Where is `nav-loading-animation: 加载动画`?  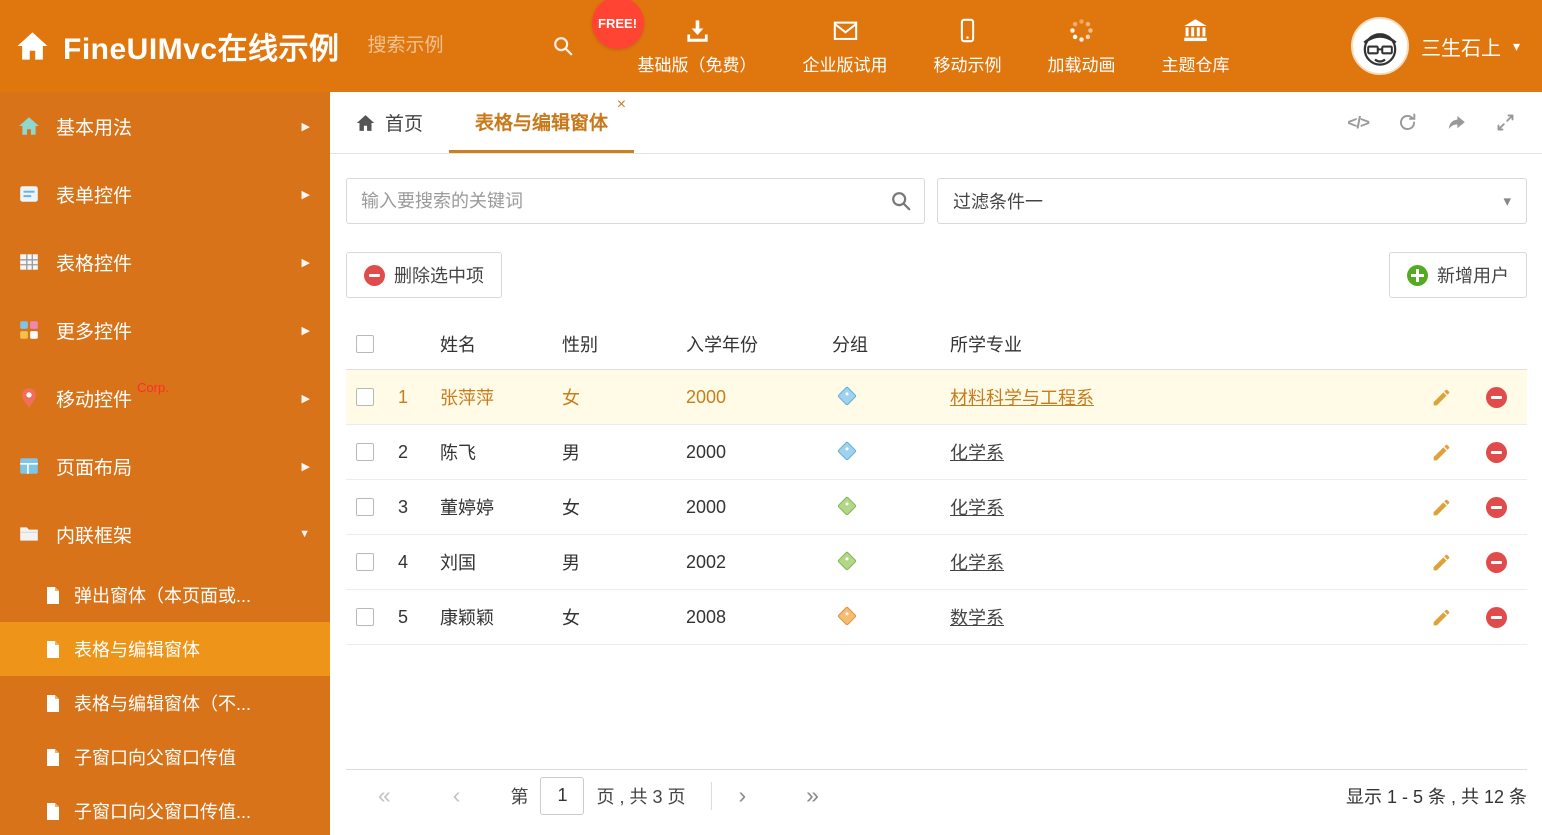 nav-loading-animation: 加载动画 is located at coordinates (1082, 46).